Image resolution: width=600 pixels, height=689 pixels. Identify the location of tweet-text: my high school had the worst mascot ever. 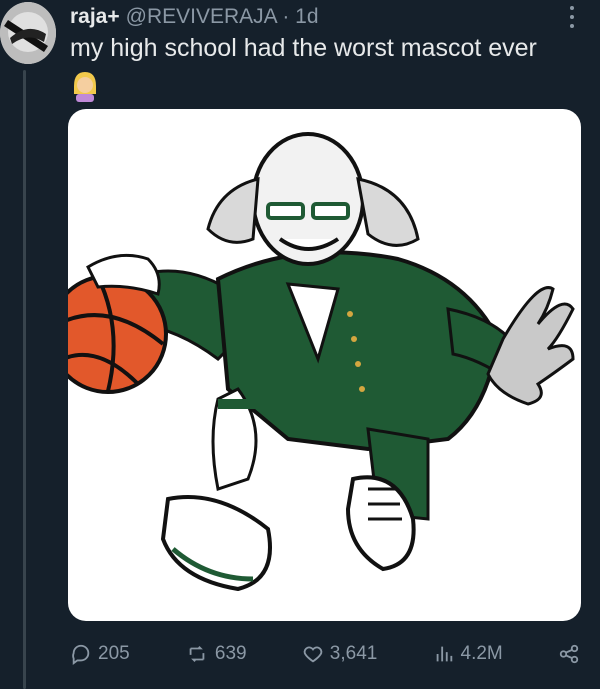
(303, 48).